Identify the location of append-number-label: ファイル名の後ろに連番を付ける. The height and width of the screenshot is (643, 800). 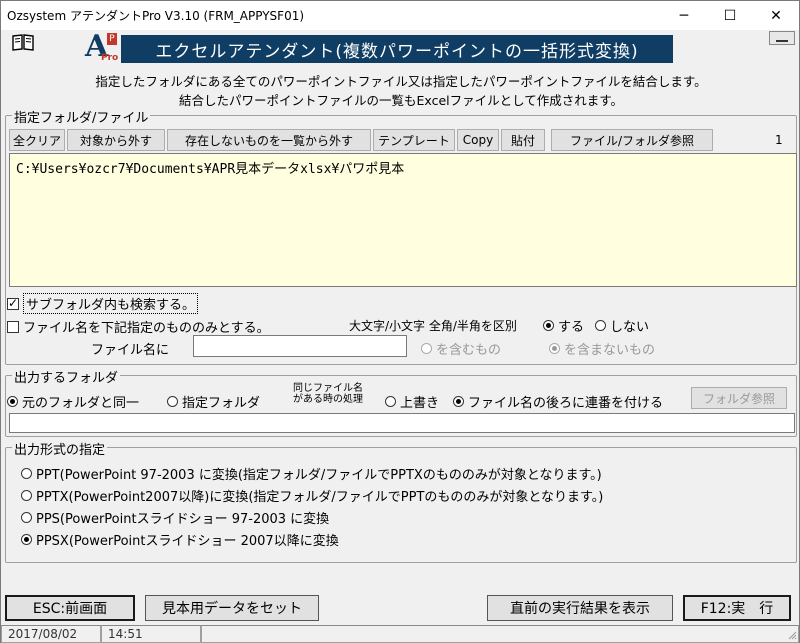
(566, 403).